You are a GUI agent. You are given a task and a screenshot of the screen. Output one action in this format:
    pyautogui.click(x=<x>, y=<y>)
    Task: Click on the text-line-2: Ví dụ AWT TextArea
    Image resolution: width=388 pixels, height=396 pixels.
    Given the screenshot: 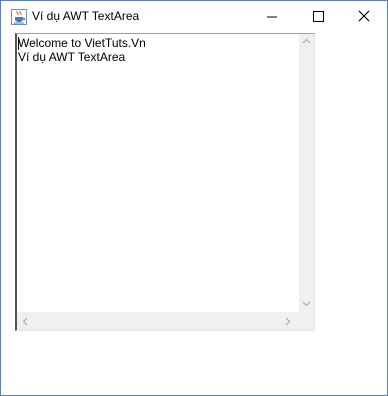 What is the action you would take?
    pyautogui.click(x=72, y=57)
    